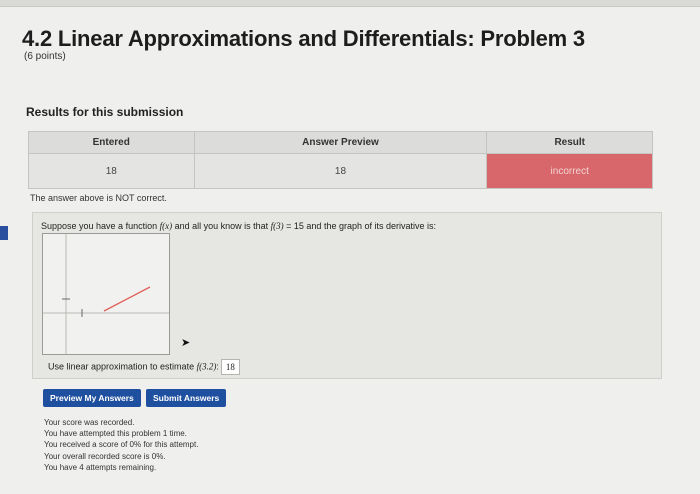 This screenshot has height=494, width=700. What do you see at coordinates (186, 343) in the screenshot?
I see `pointer-cursor-icon: ➤` at bounding box center [186, 343].